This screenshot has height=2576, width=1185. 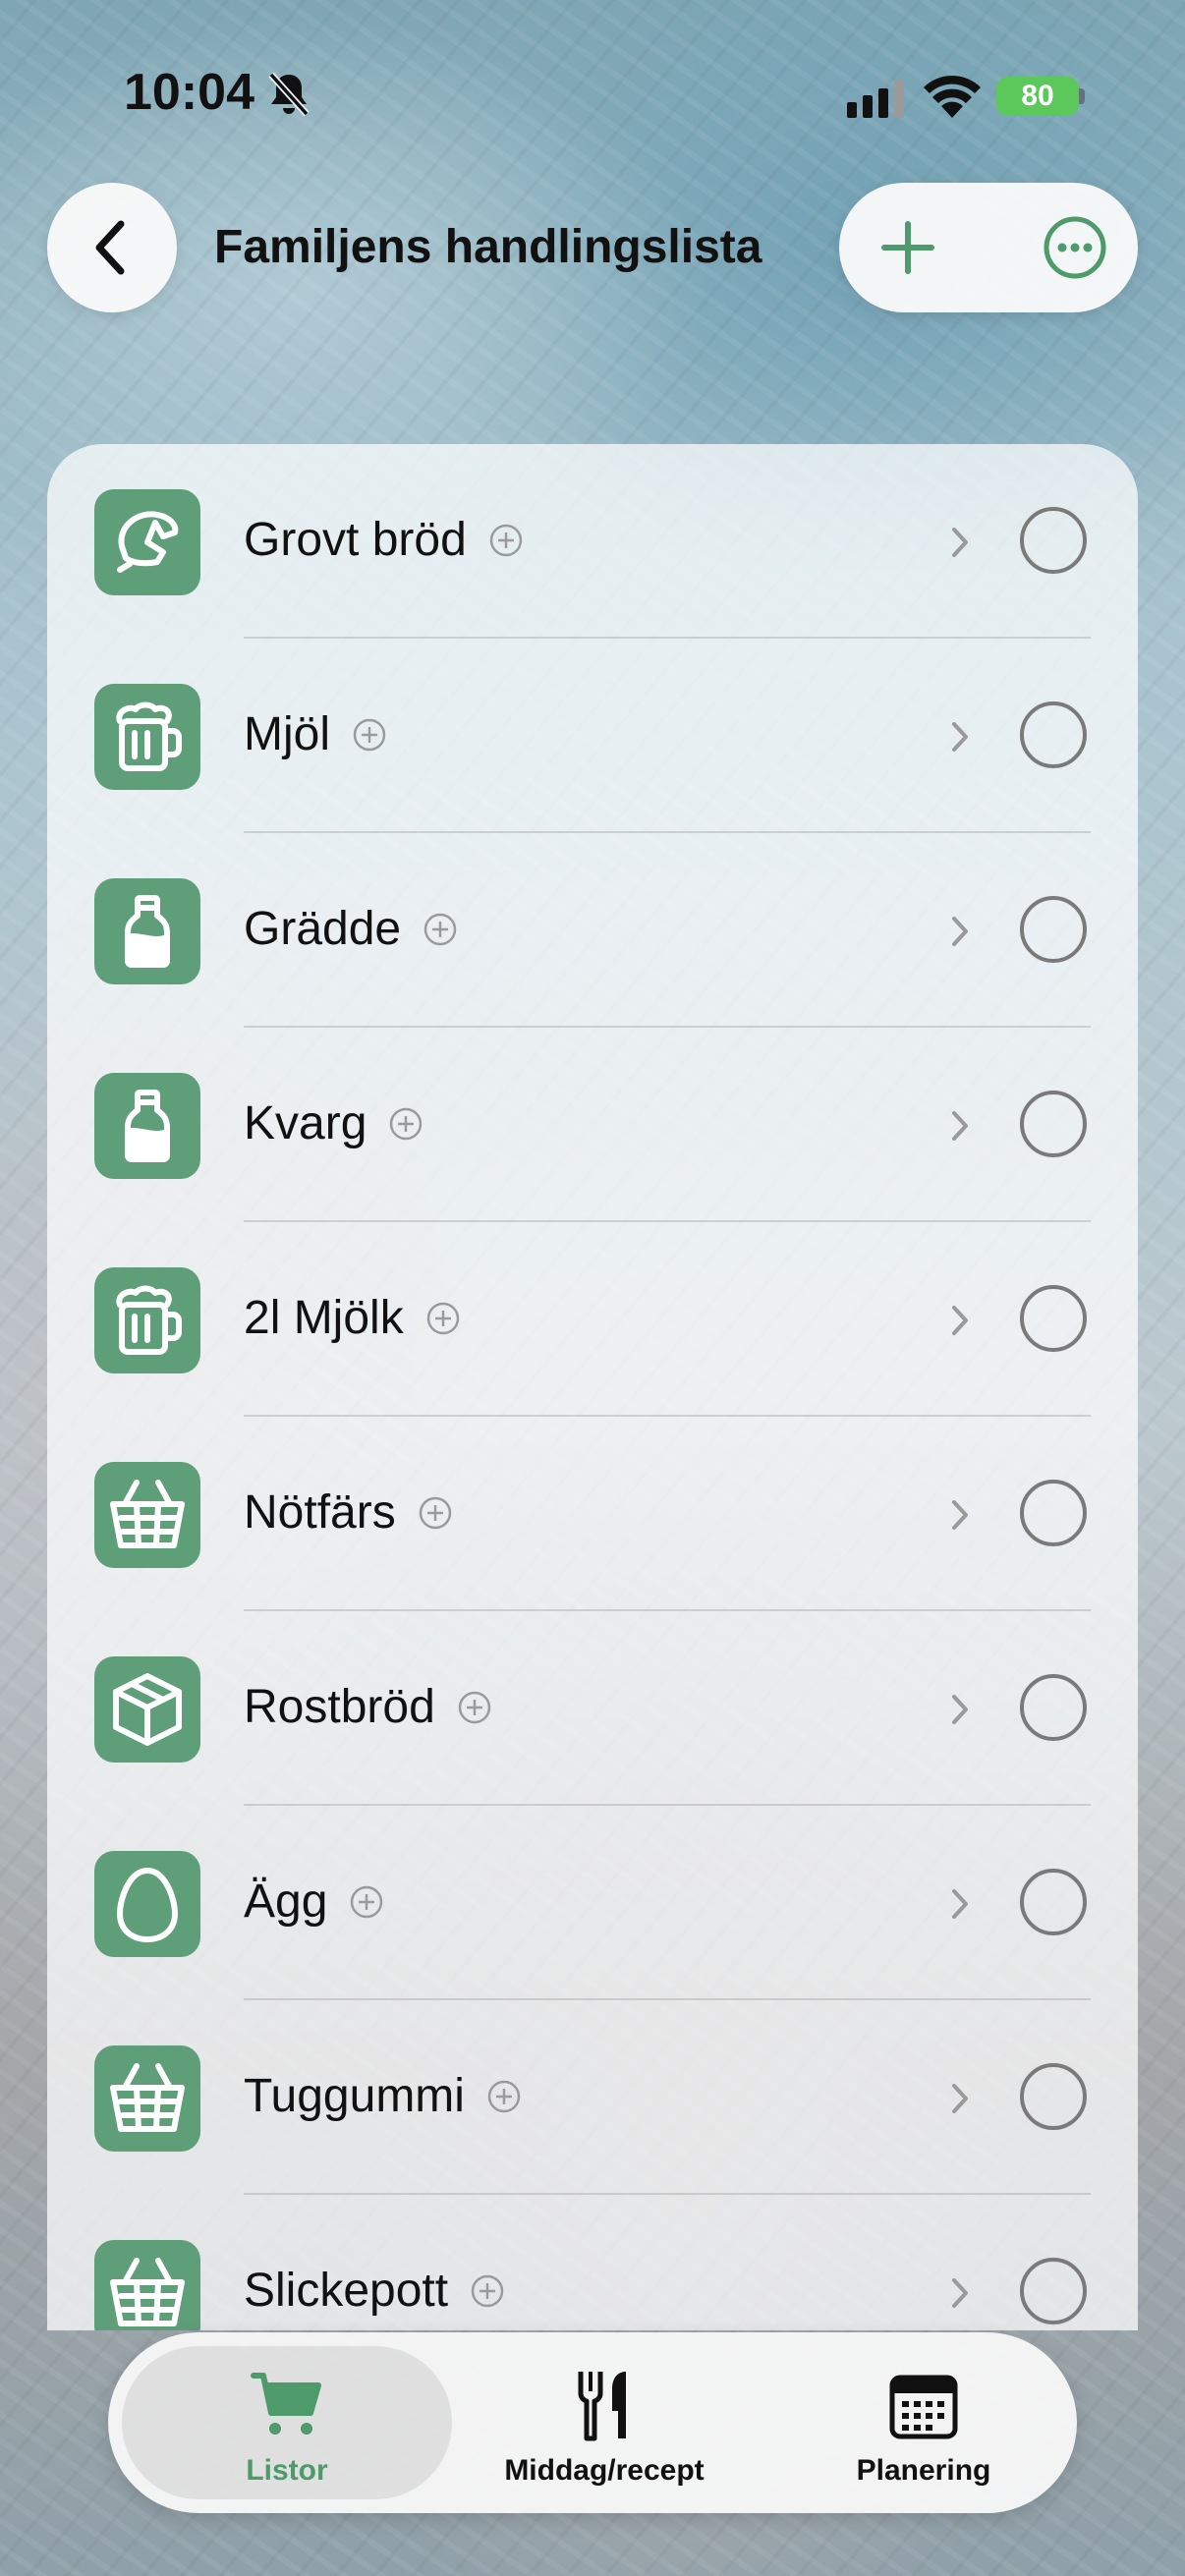 What do you see at coordinates (592, 736) in the screenshot?
I see `list-item: Mjöl` at bounding box center [592, 736].